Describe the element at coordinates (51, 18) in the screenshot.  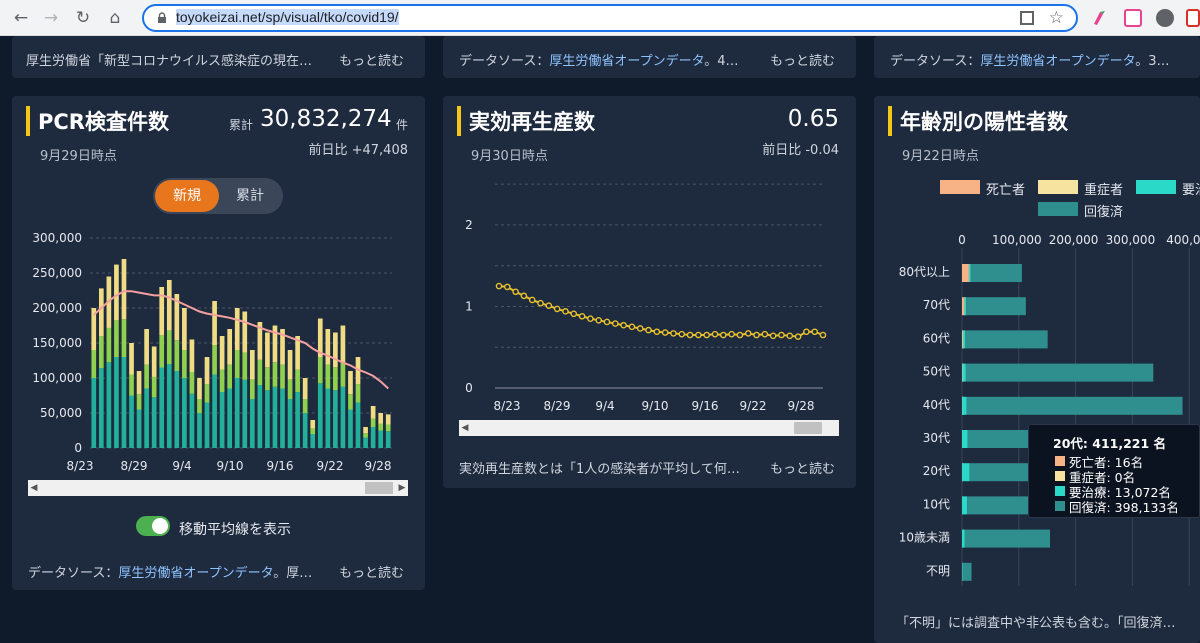
I see `forward-icon: →` at that location.